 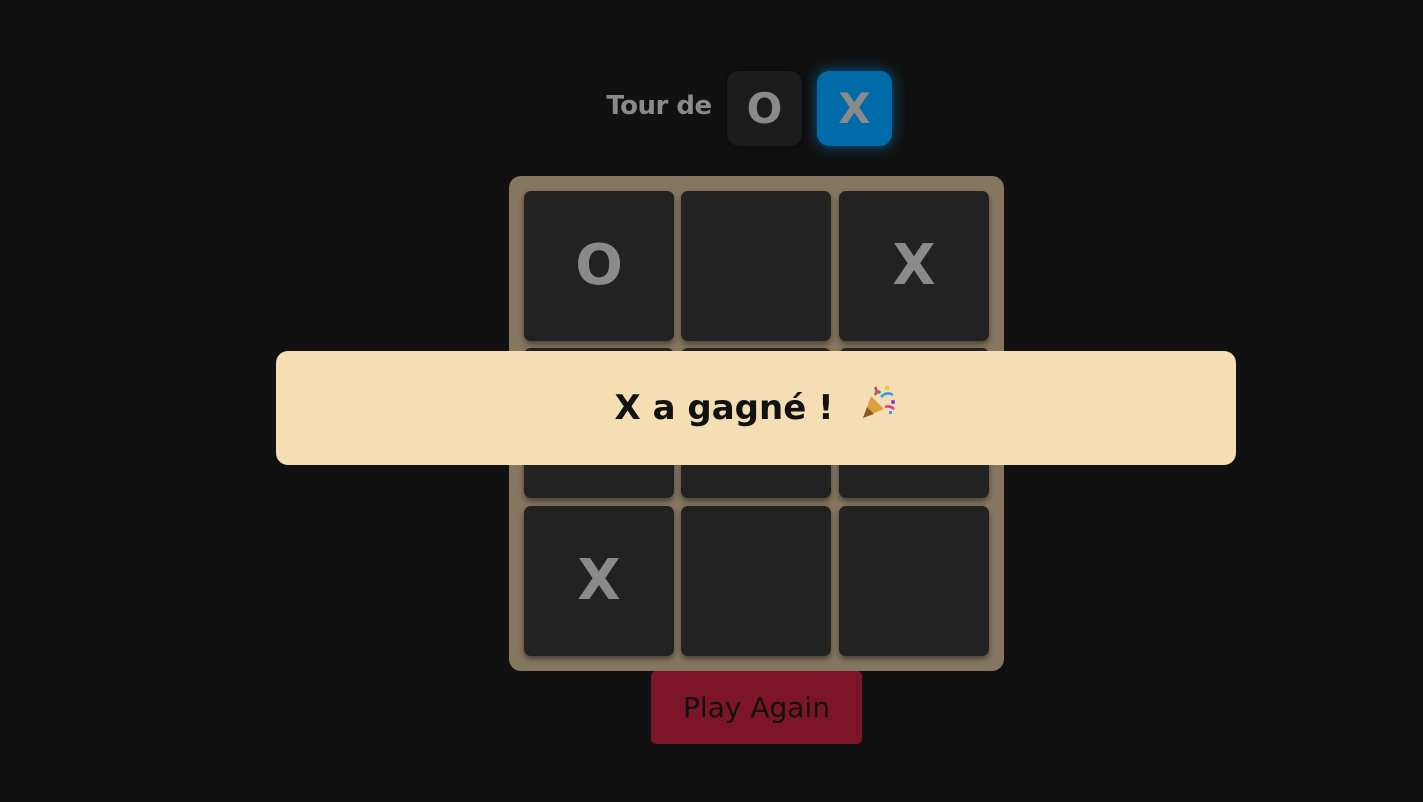 I want to click on party-popper-icon, so click(x=878, y=410).